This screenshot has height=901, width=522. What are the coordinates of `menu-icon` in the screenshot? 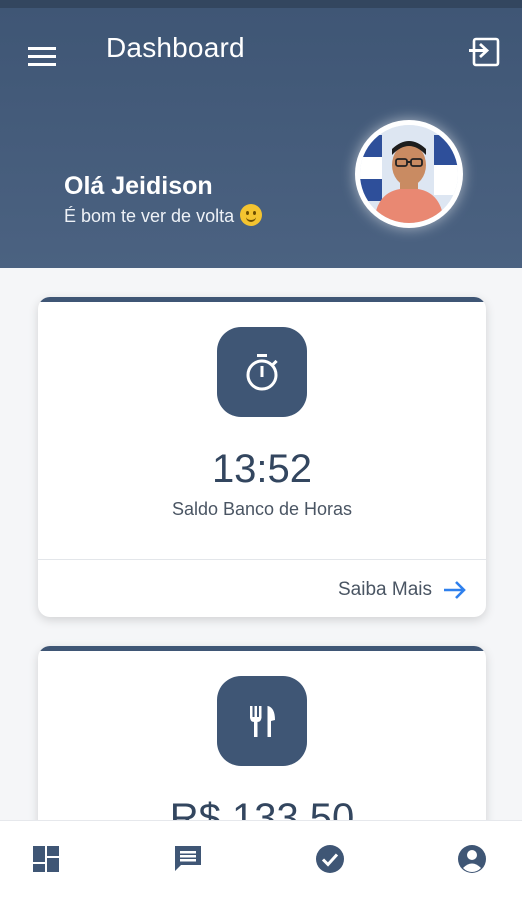 It's located at (42, 56).